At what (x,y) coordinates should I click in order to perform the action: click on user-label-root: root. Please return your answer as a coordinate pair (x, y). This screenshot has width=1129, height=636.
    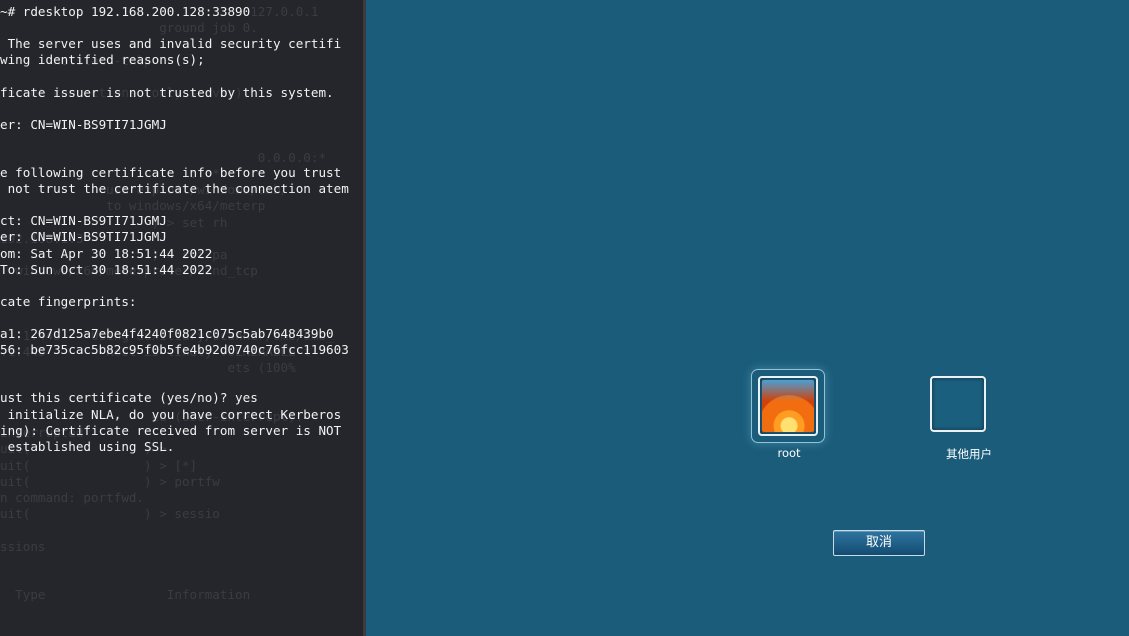
    Looking at the image, I should click on (789, 453).